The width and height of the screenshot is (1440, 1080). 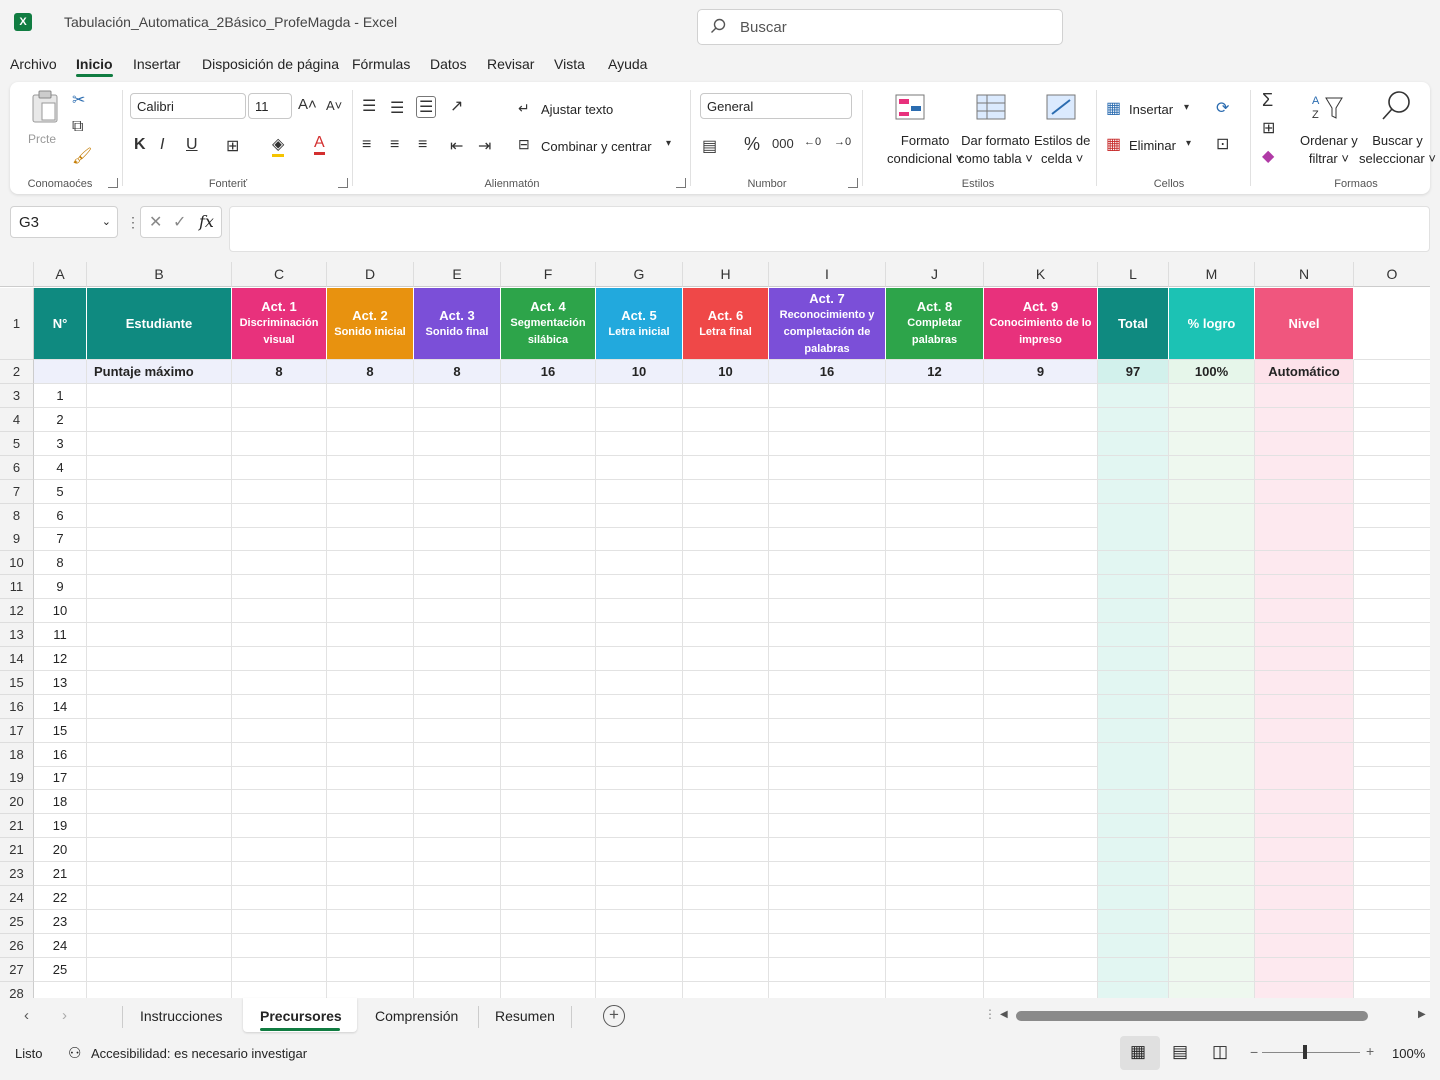 What do you see at coordinates (42, 139) in the screenshot?
I see `paste-label: Prcte` at bounding box center [42, 139].